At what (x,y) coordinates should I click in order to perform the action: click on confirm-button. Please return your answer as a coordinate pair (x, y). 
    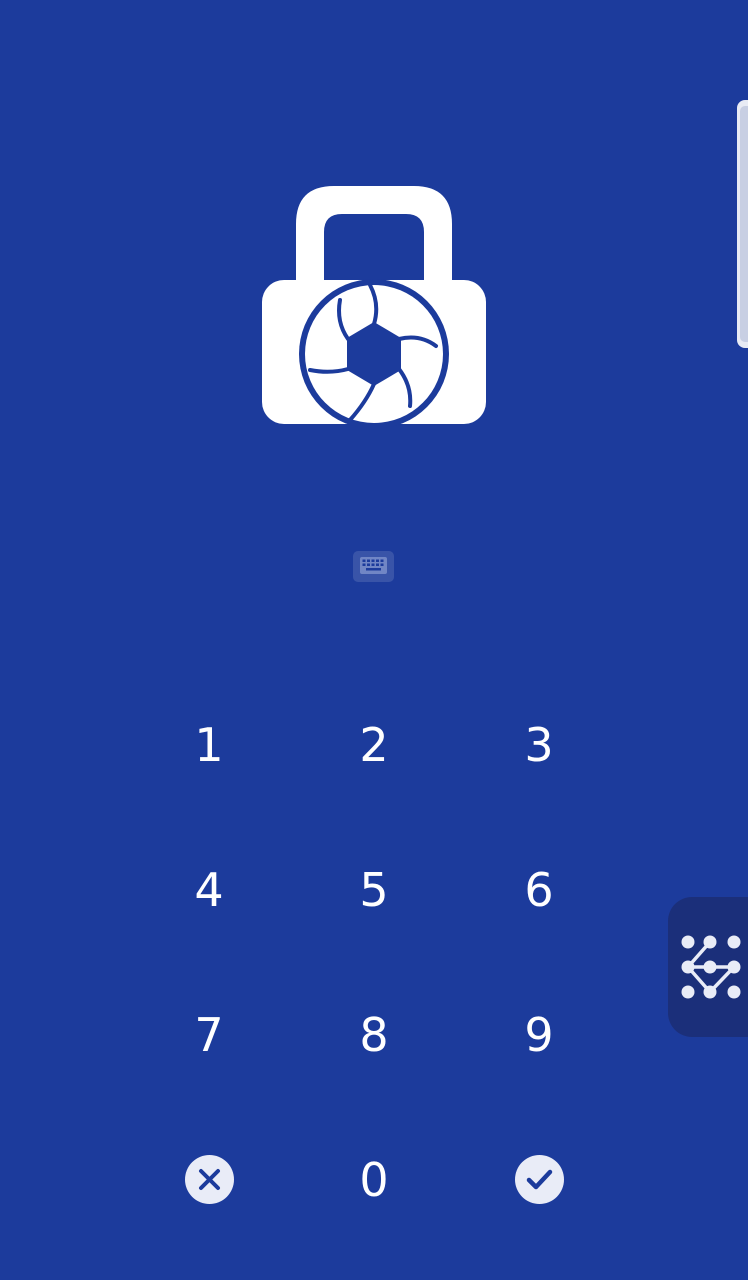
    Looking at the image, I should click on (539, 1179).